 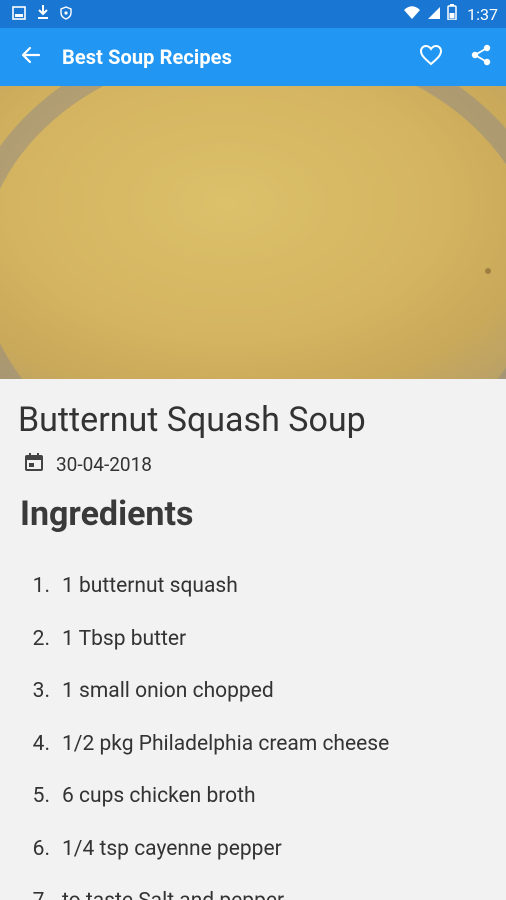 I want to click on list-item: 1. 1 butternut squash, so click(x=253, y=586).